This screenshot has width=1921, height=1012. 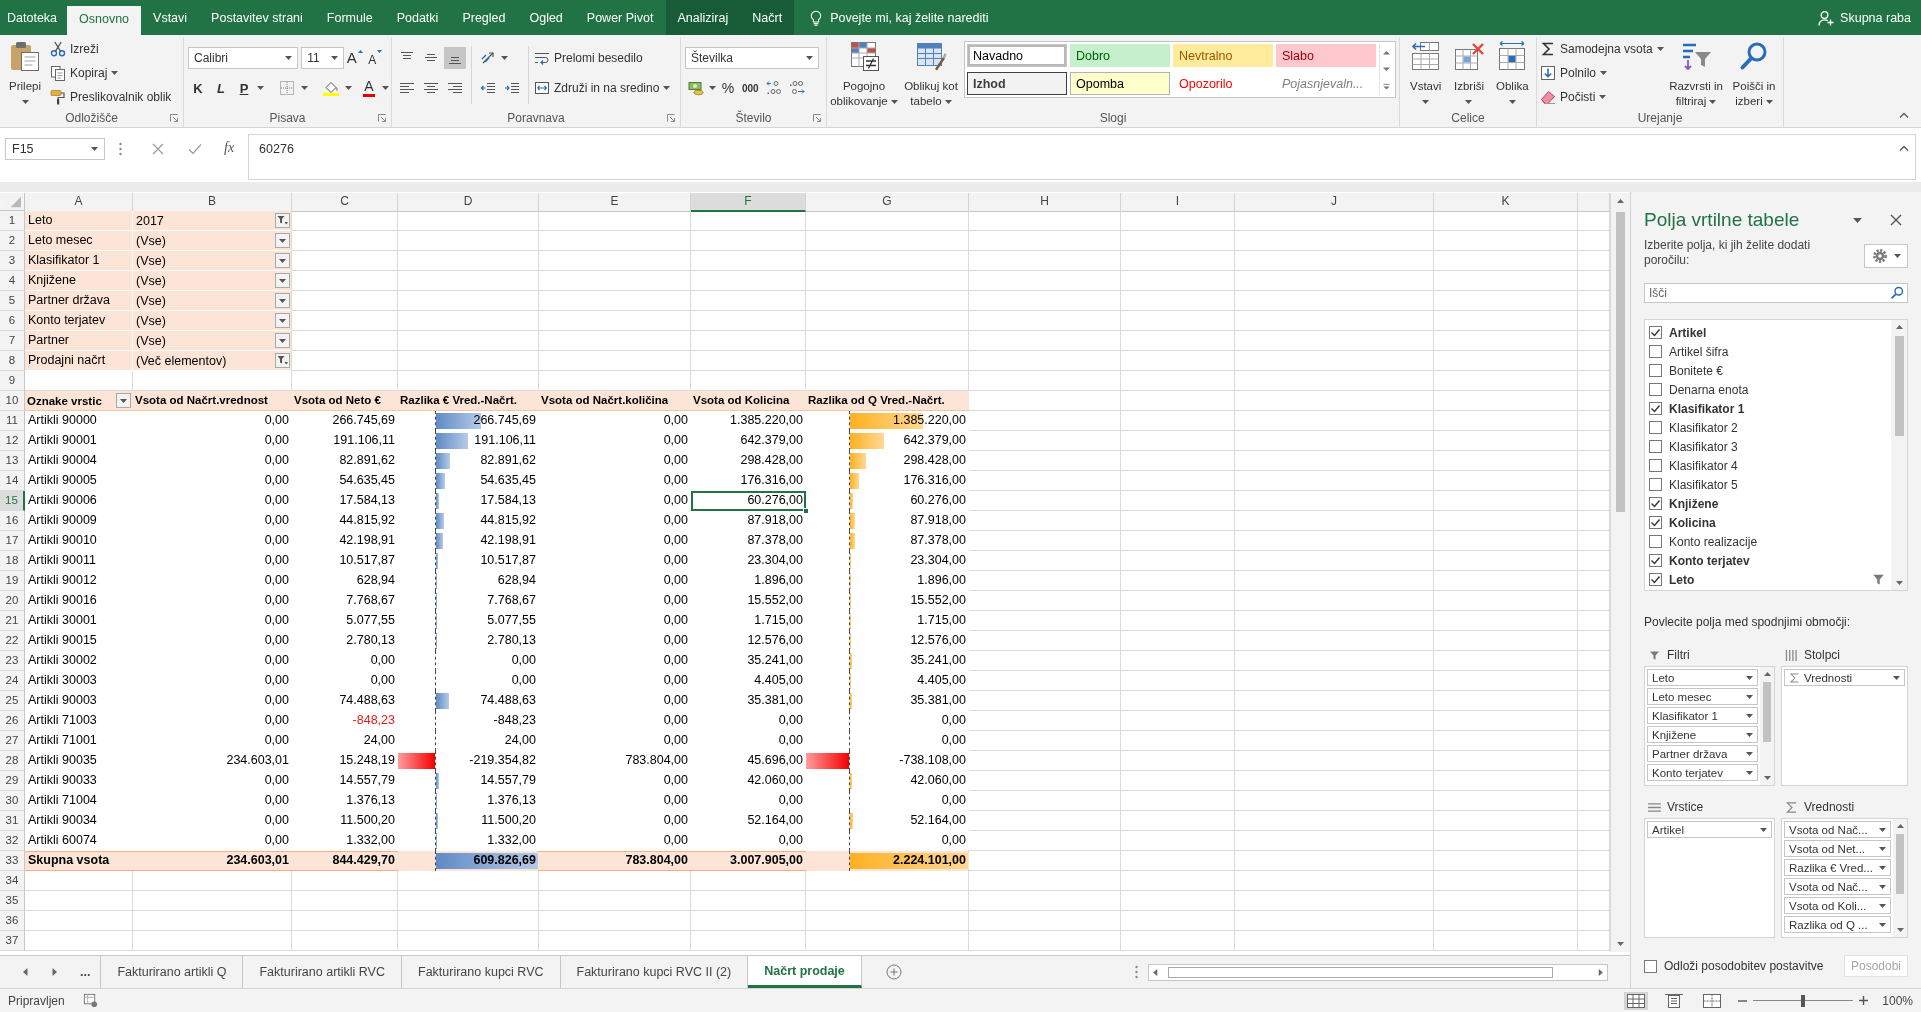 What do you see at coordinates (864, 73) in the screenshot?
I see `conditional-formatting-button: Pogojno oblikovanje` at bounding box center [864, 73].